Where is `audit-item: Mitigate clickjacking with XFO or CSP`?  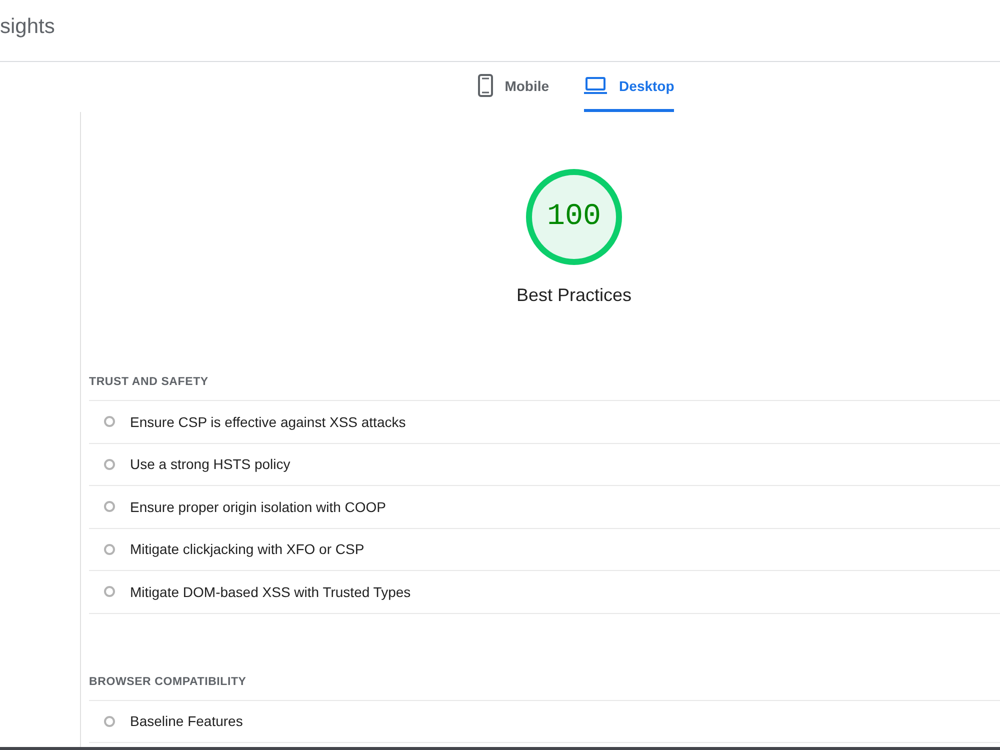 audit-item: Mitigate clickjacking with XFO or CSP is located at coordinates (544, 549).